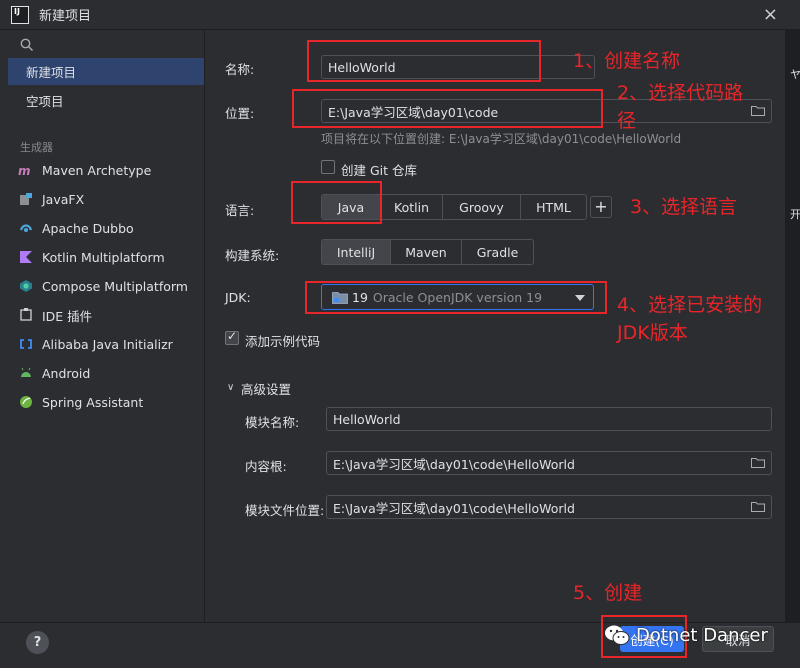  What do you see at coordinates (795, 214) in the screenshot?
I see `background-text-fragment: 开` at bounding box center [795, 214].